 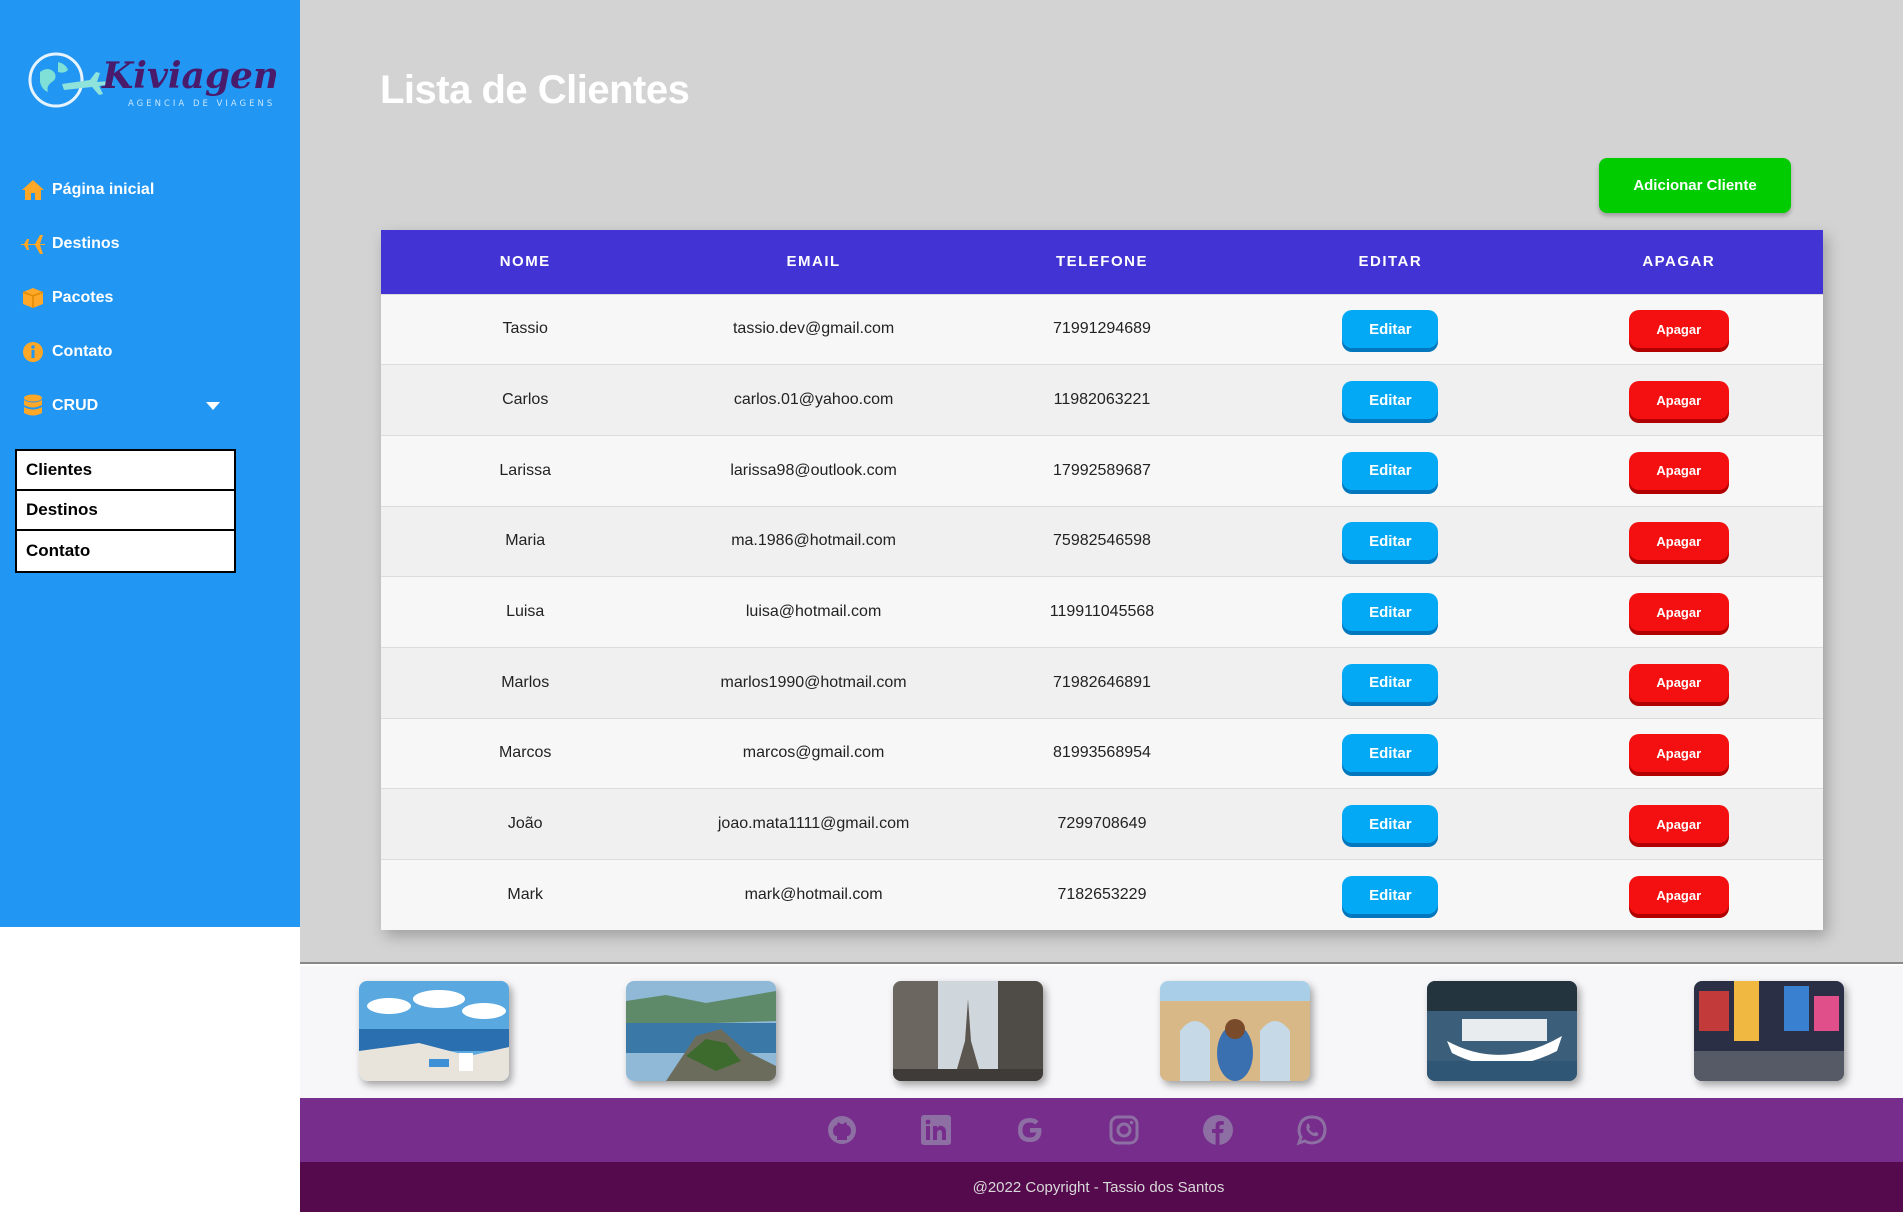 What do you see at coordinates (813, 895) in the screenshot?
I see `client-email: mark@hotmail.com` at bounding box center [813, 895].